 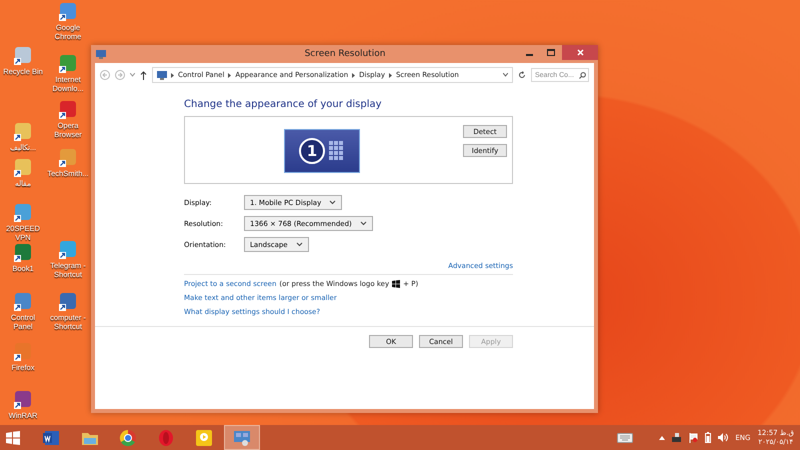 I want to click on keyboard-icon, so click(x=625, y=437).